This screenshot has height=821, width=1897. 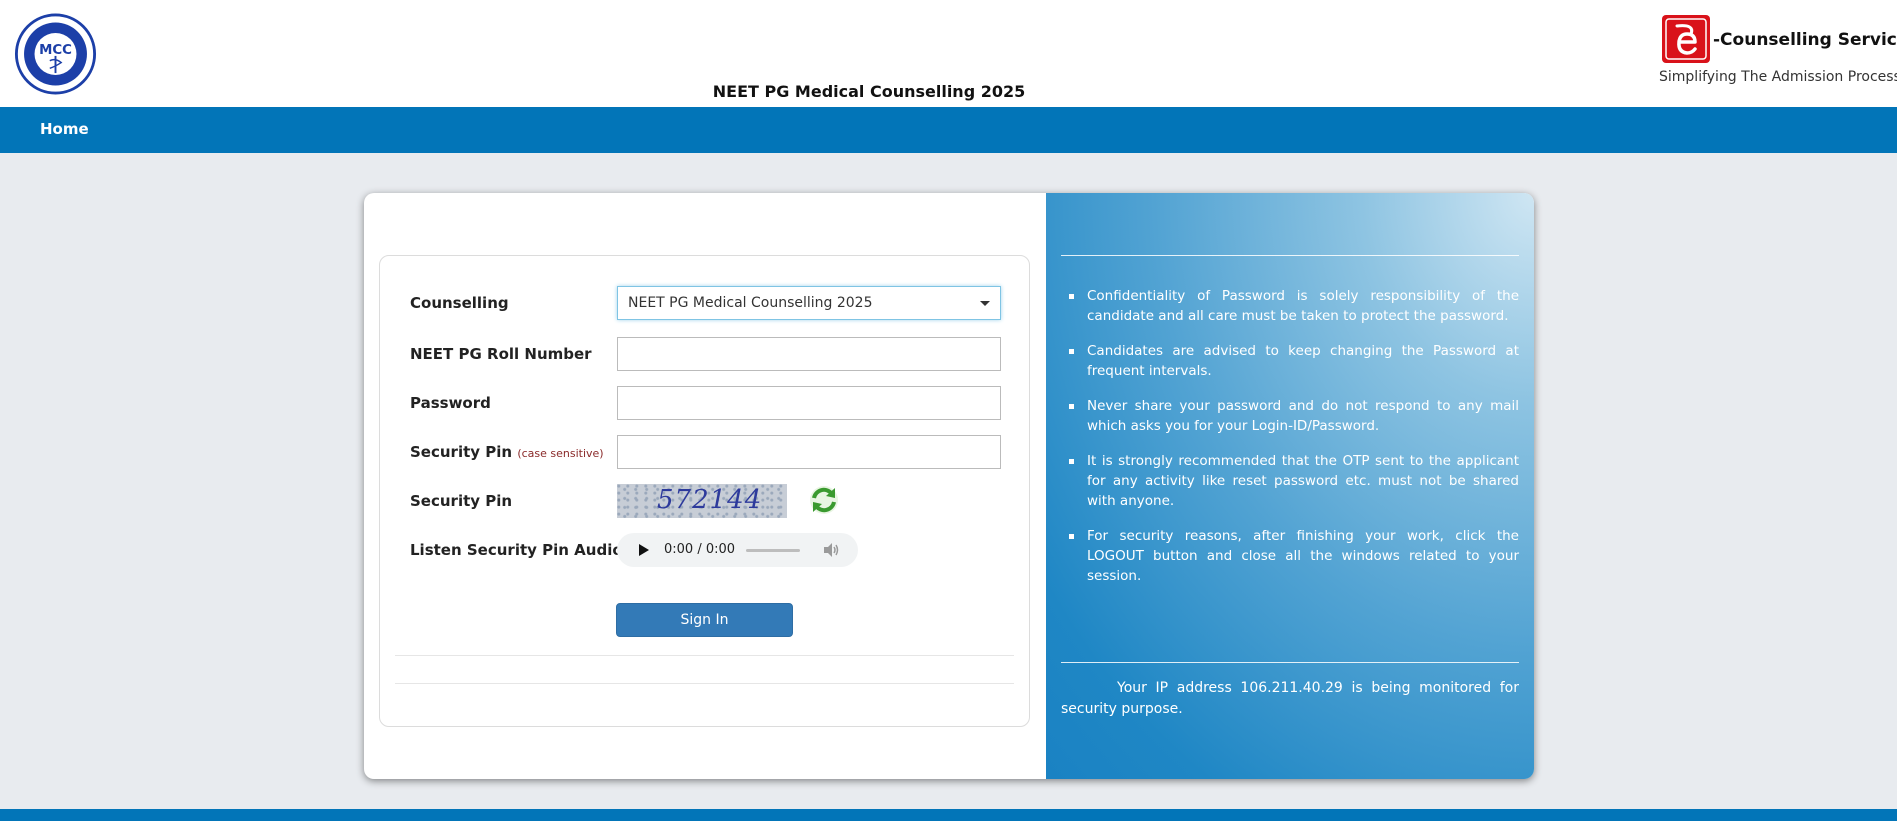 I want to click on audio-label: Listen Security Pin Audio, so click(x=516, y=550).